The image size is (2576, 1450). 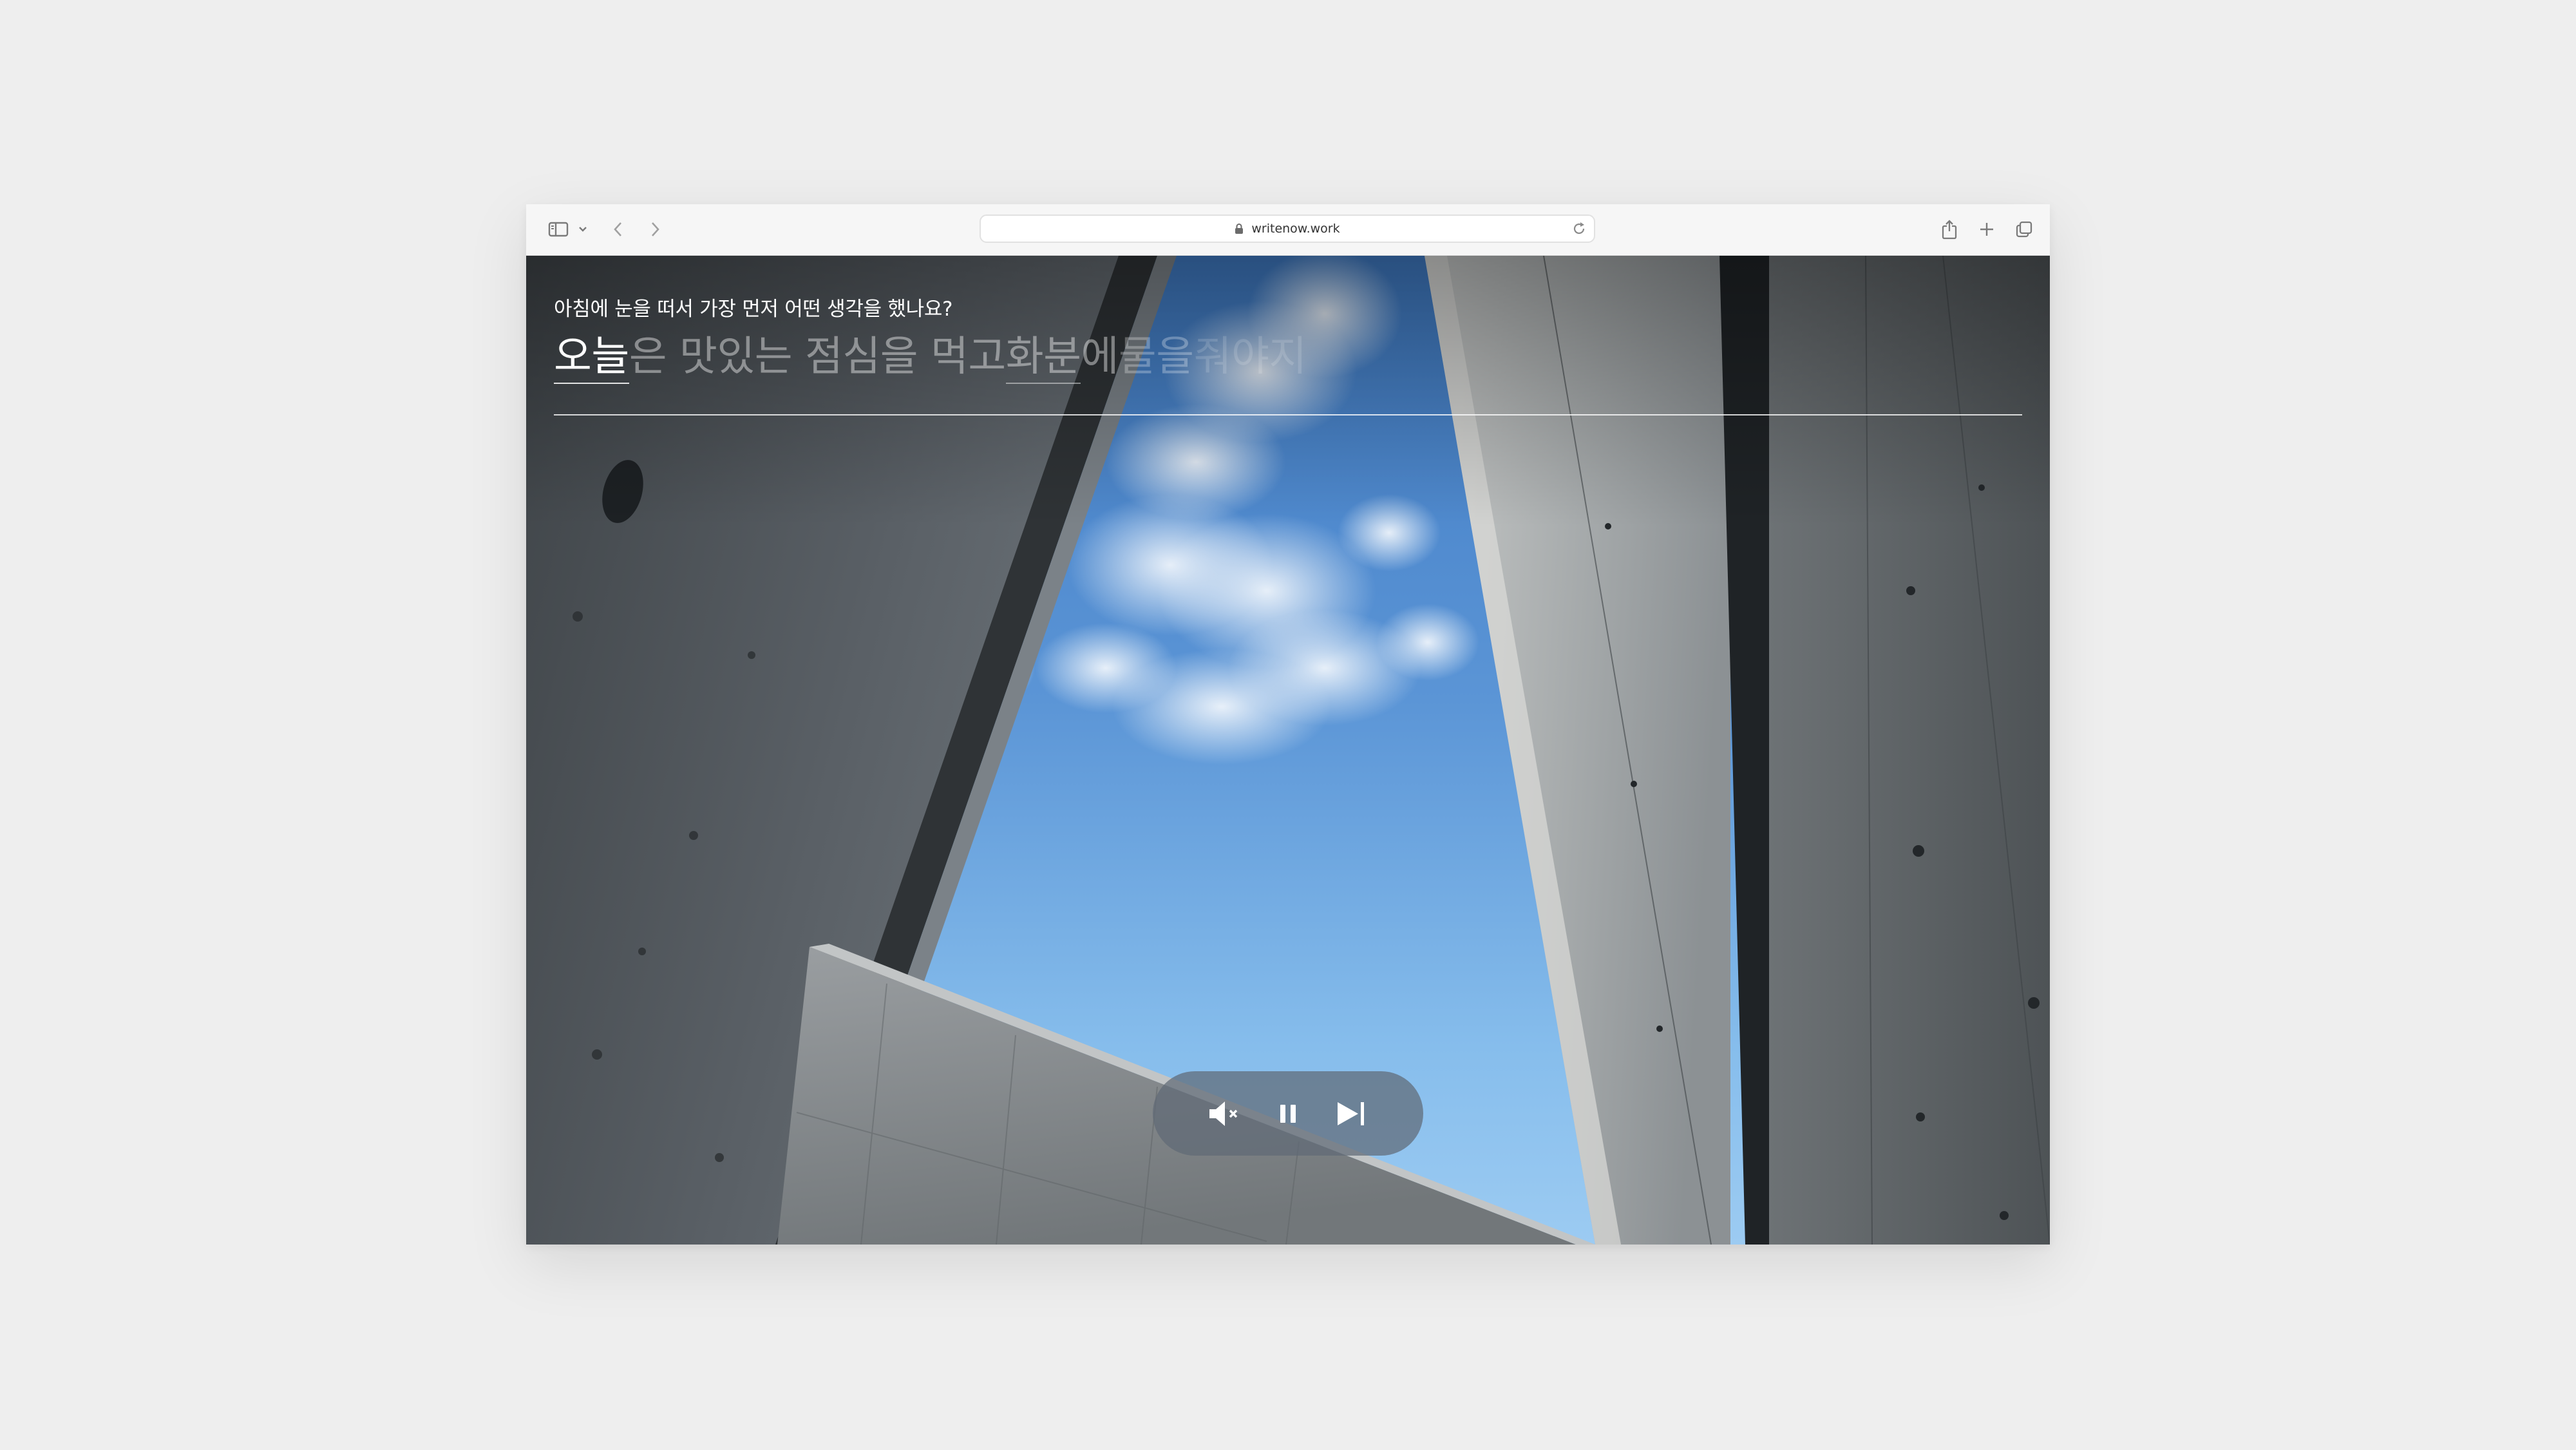 What do you see at coordinates (582, 229) in the screenshot?
I see `chevron-down-icon` at bounding box center [582, 229].